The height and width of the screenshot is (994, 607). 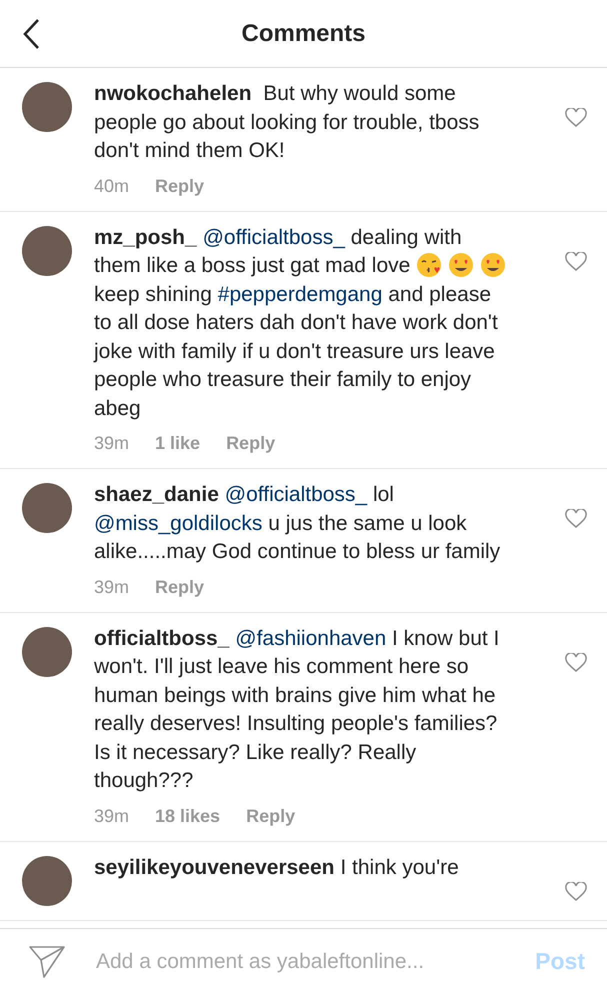 What do you see at coordinates (31, 34) in the screenshot?
I see `back-chevron-icon` at bounding box center [31, 34].